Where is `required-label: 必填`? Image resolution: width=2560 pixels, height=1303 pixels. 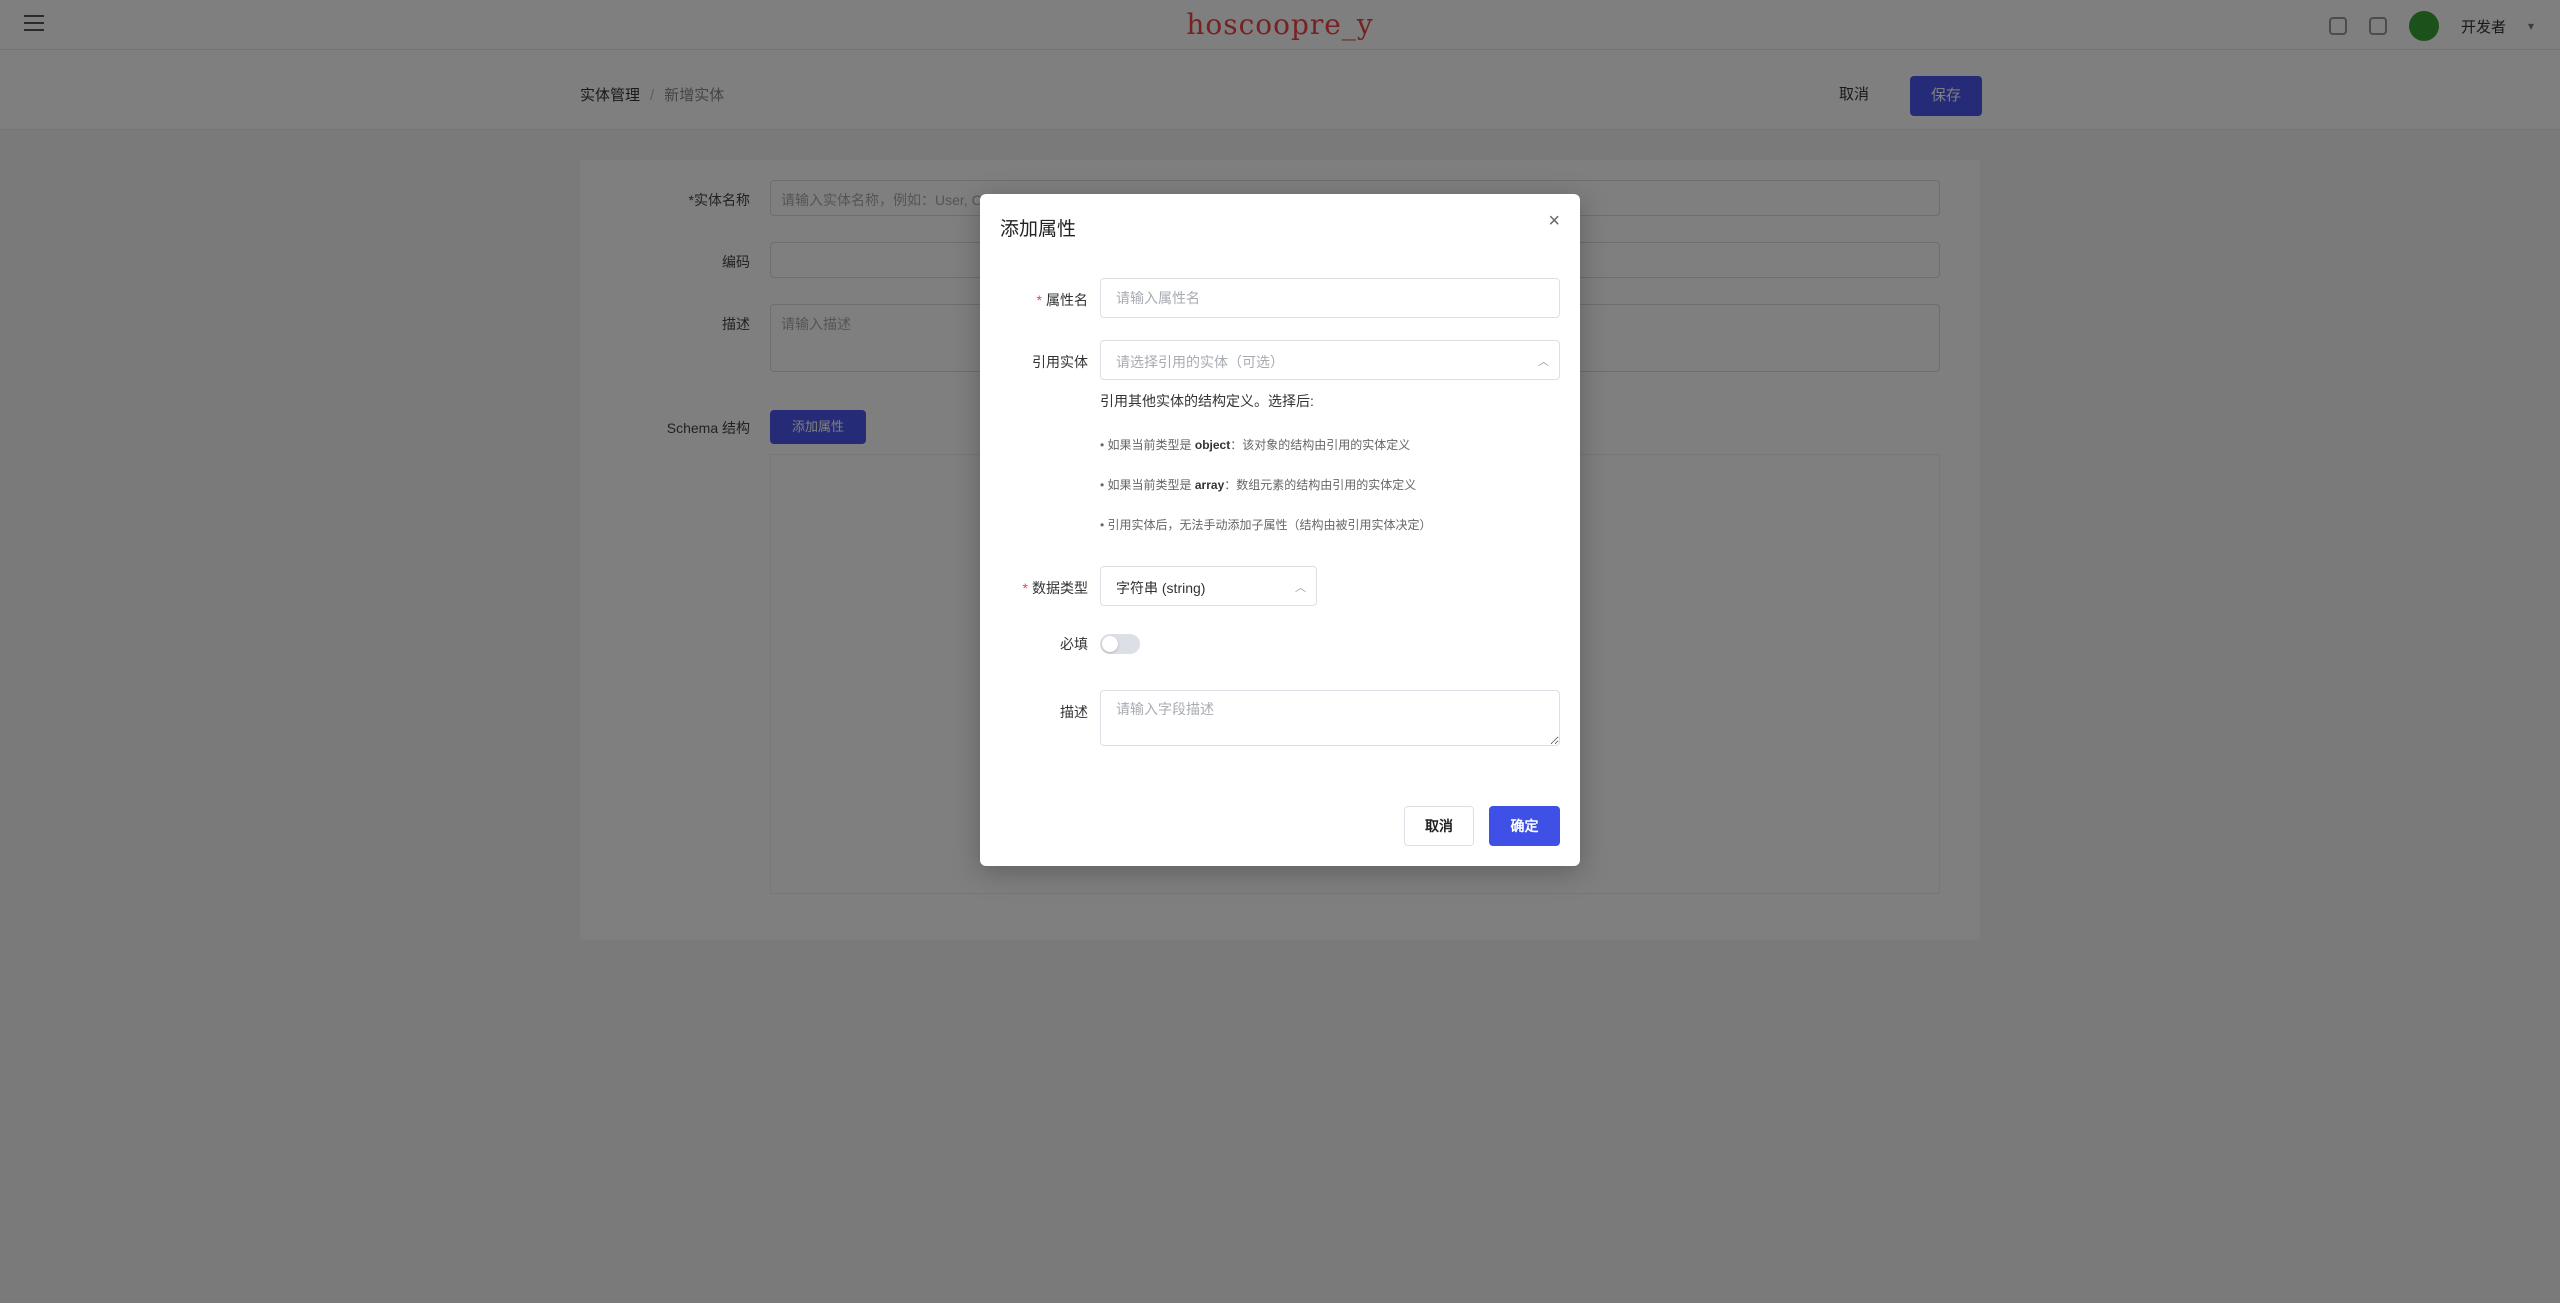
required-label: 必填 is located at coordinates (1074, 644).